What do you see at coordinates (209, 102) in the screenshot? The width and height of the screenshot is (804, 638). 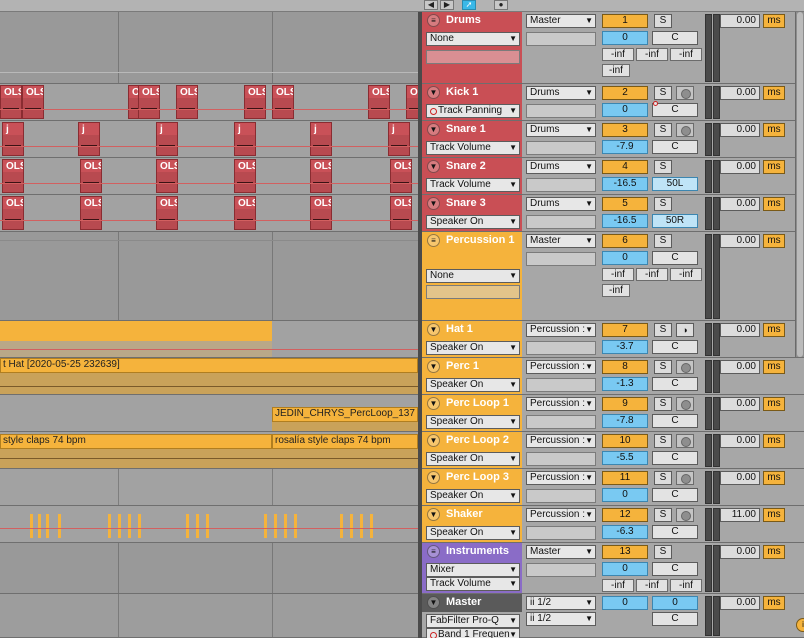 I see `lane-kick-1: OLSOLSOLSOLSOLSOLSOLSOLSOLS` at bounding box center [209, 102].